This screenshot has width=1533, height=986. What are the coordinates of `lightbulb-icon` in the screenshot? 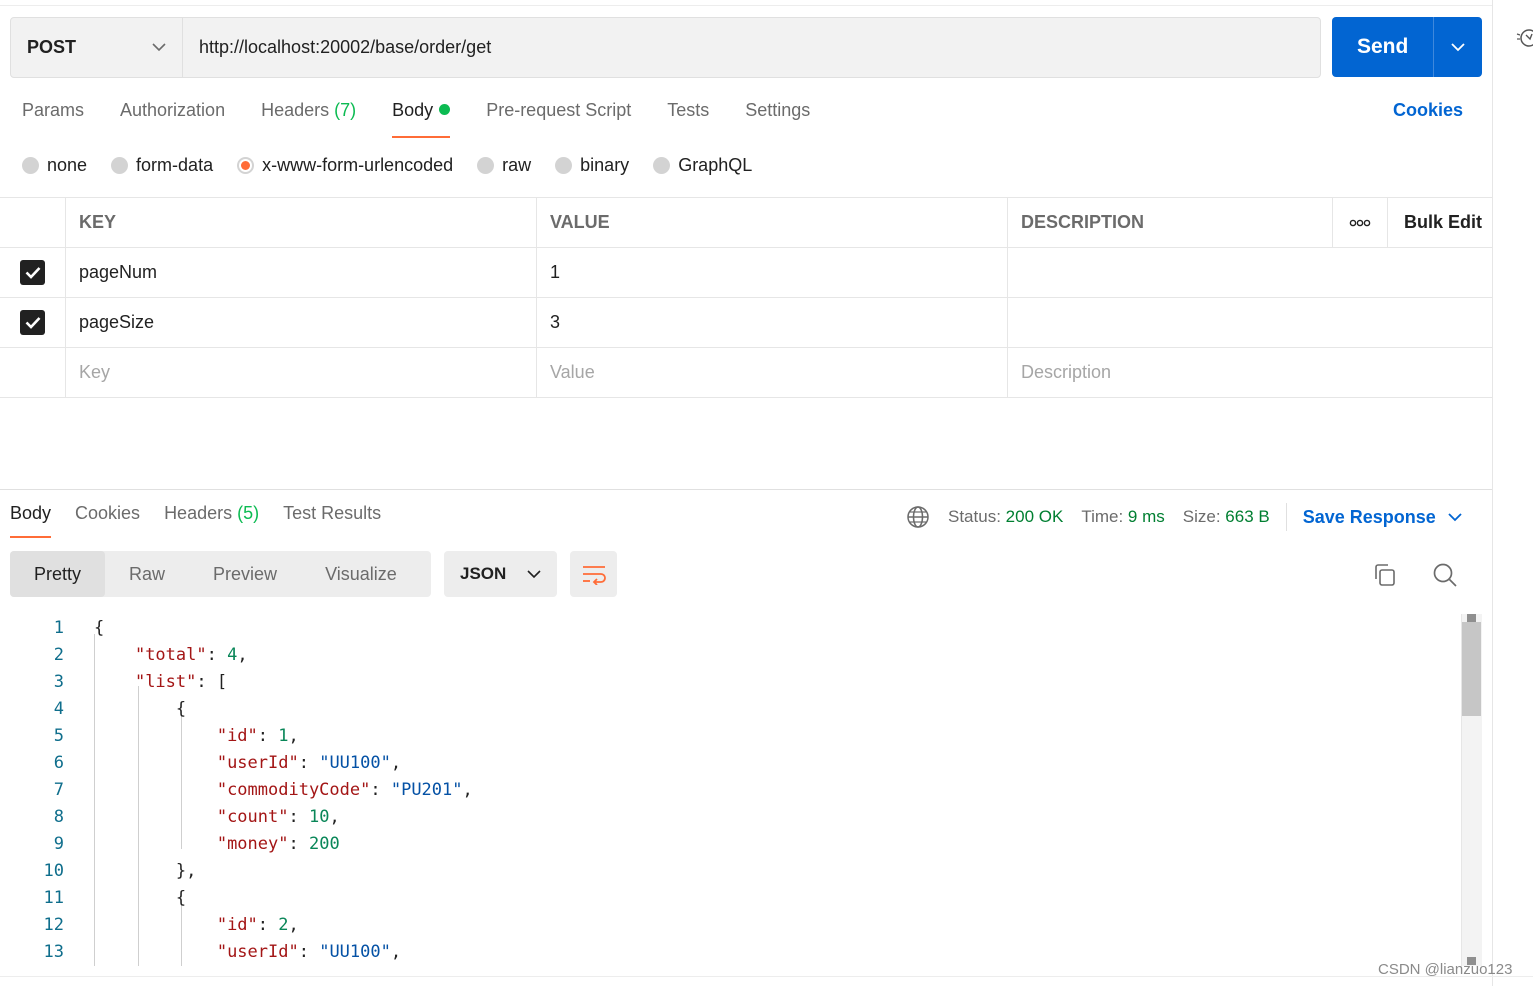 It's located at (1524, 38).